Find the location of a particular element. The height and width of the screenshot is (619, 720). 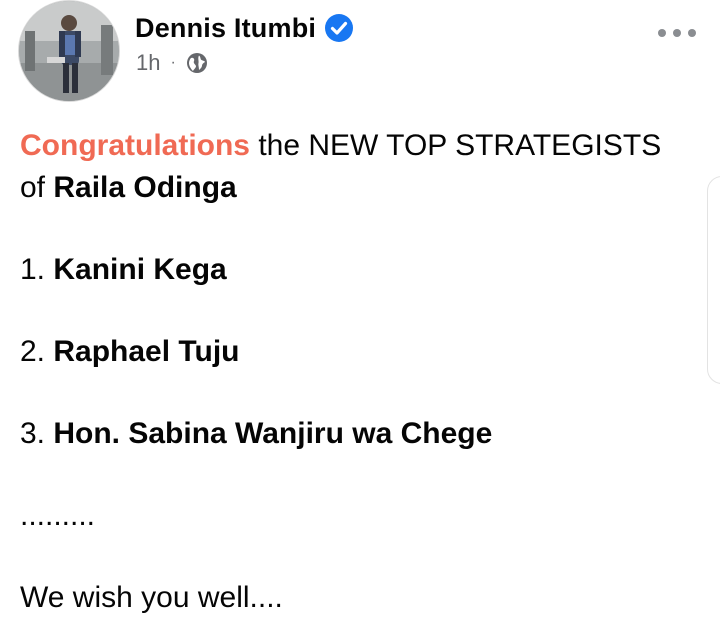

list-item-2: 2. Raphael Tuju is located at coordinates (360, 352).